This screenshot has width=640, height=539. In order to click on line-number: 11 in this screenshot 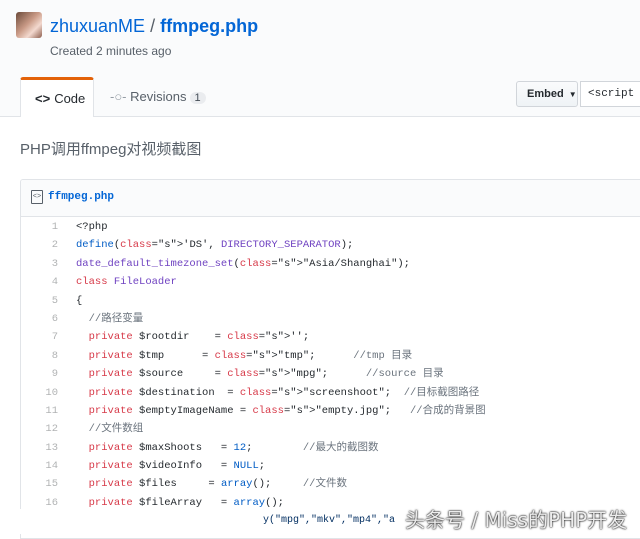, I will do `click(39, 411)`.